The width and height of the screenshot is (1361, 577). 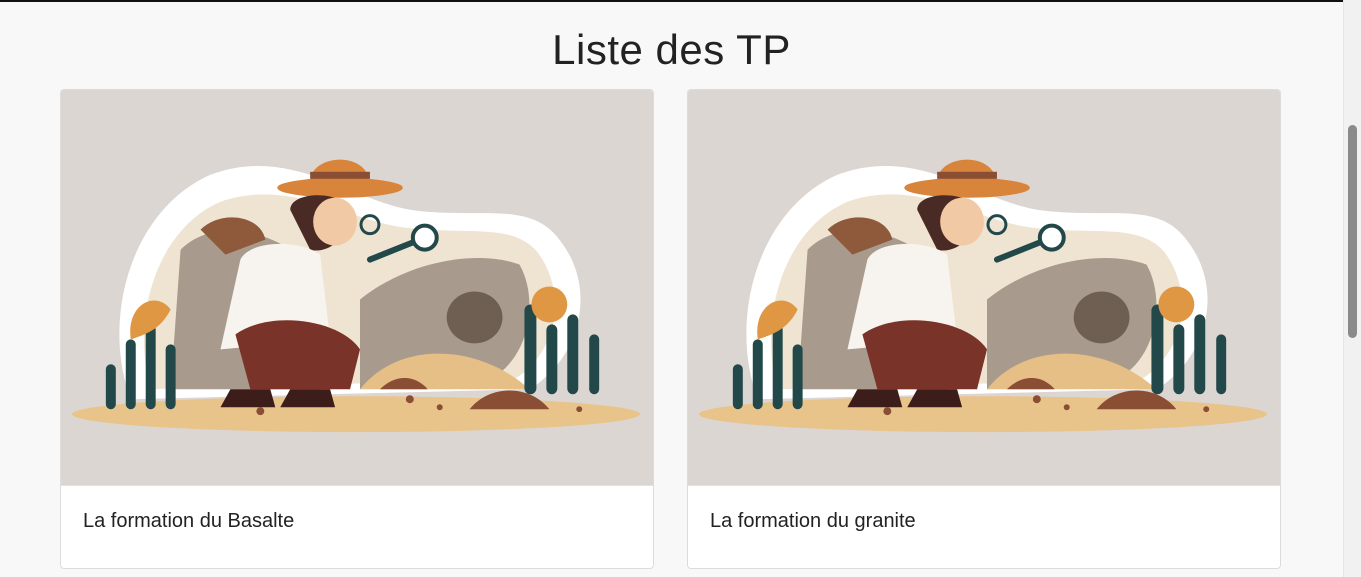 I want to click on card-title: La formation du granite, so click(x=813, y=521).